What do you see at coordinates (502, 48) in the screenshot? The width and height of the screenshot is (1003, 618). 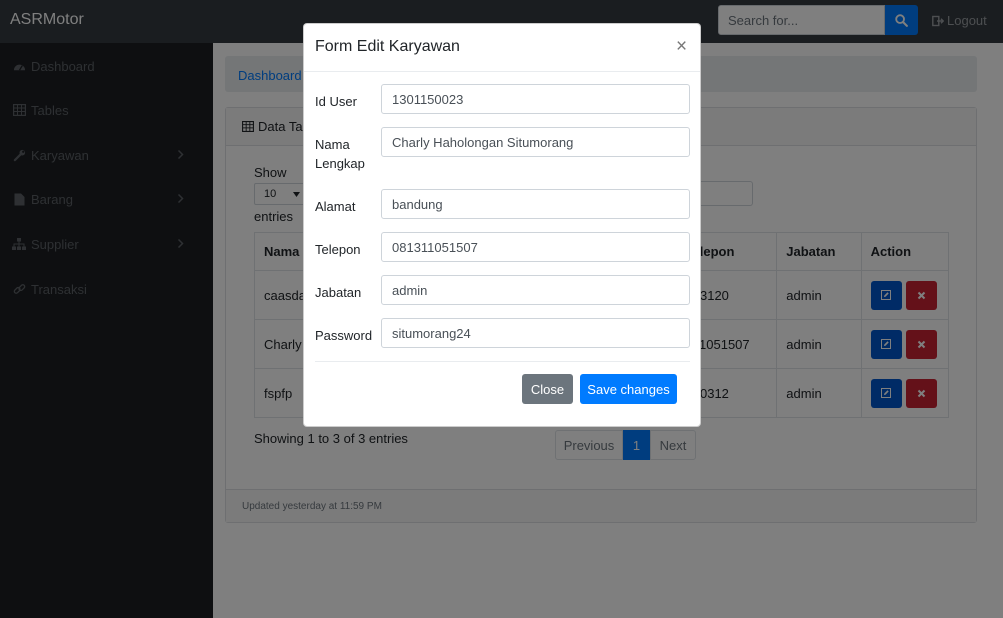 I see `modal-header: Form Edit Karyawan ×` at bounding box center [502, 48].